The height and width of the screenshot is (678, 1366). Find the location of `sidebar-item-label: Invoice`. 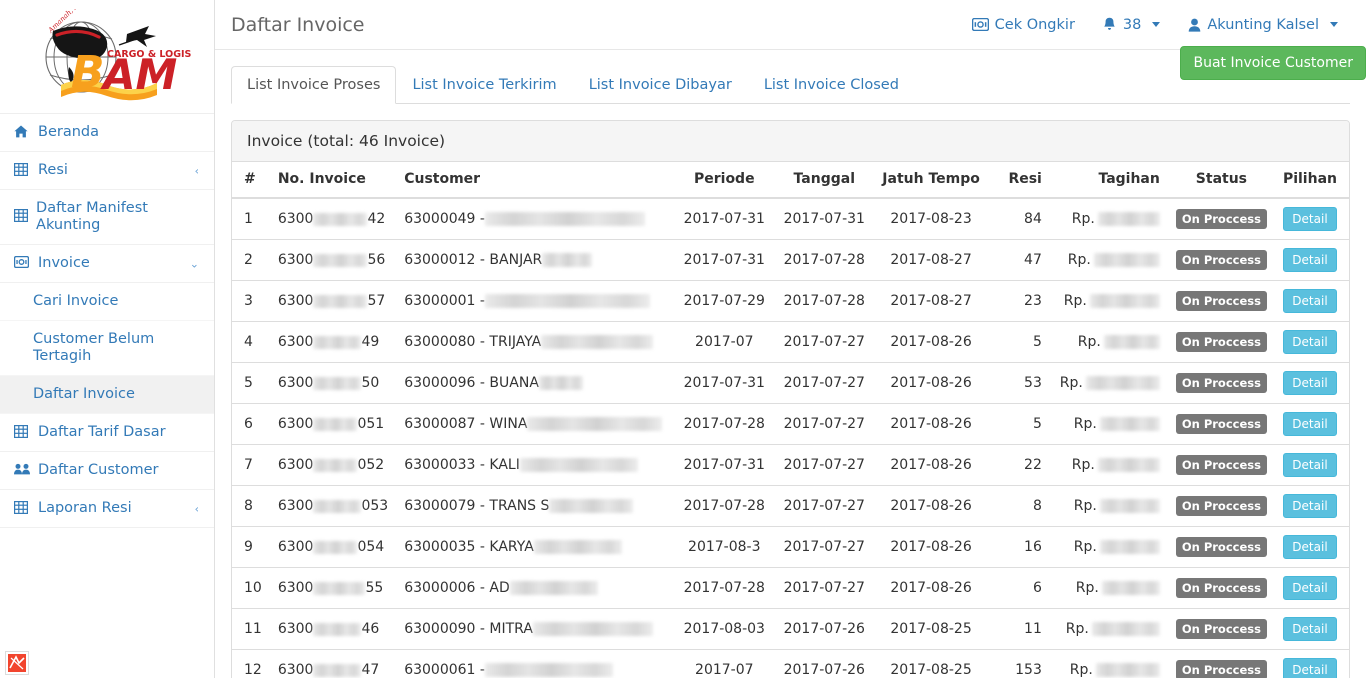

sidebar-item-label: Invoice is located at coordinates (64, 263).